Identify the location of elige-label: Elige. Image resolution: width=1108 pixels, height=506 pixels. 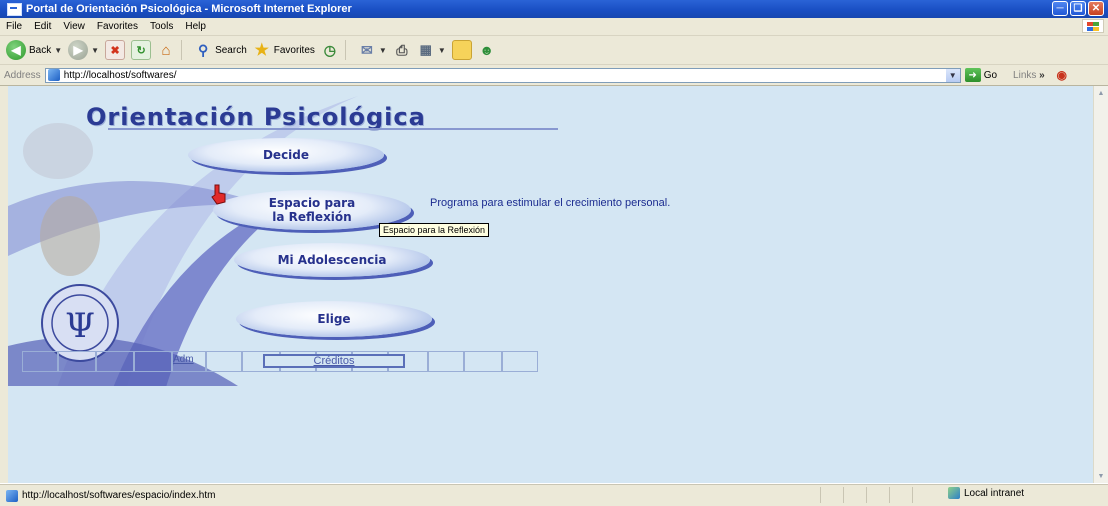
(334, 319).